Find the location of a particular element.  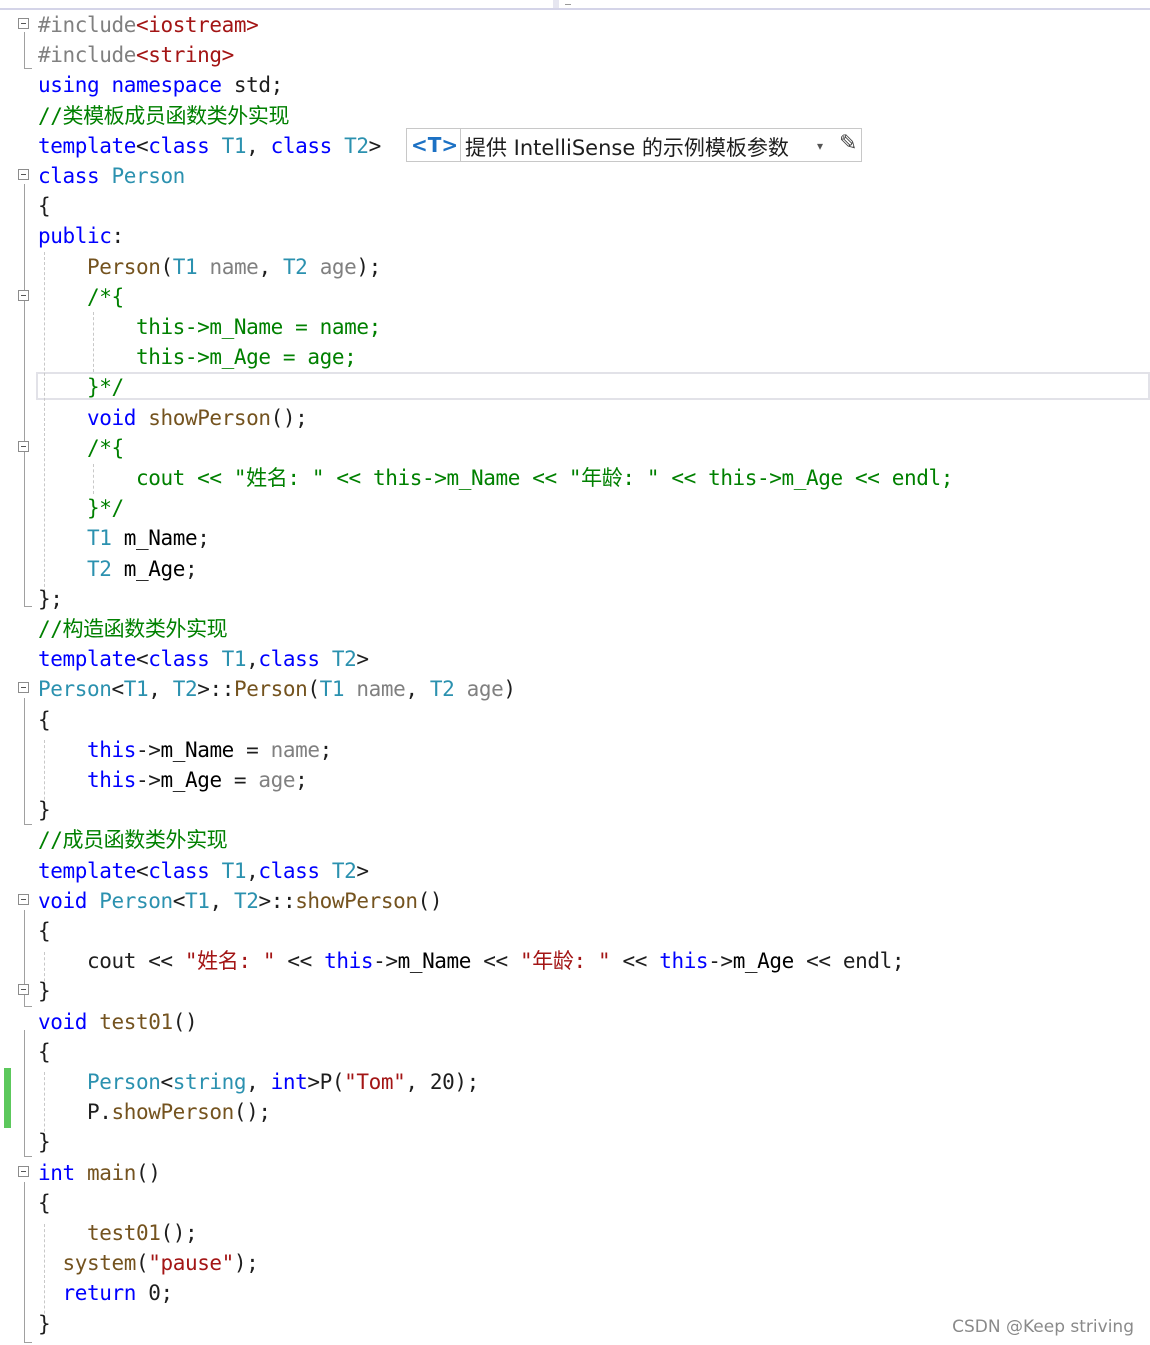

code-token: system is located at coordinates (99, 1263).